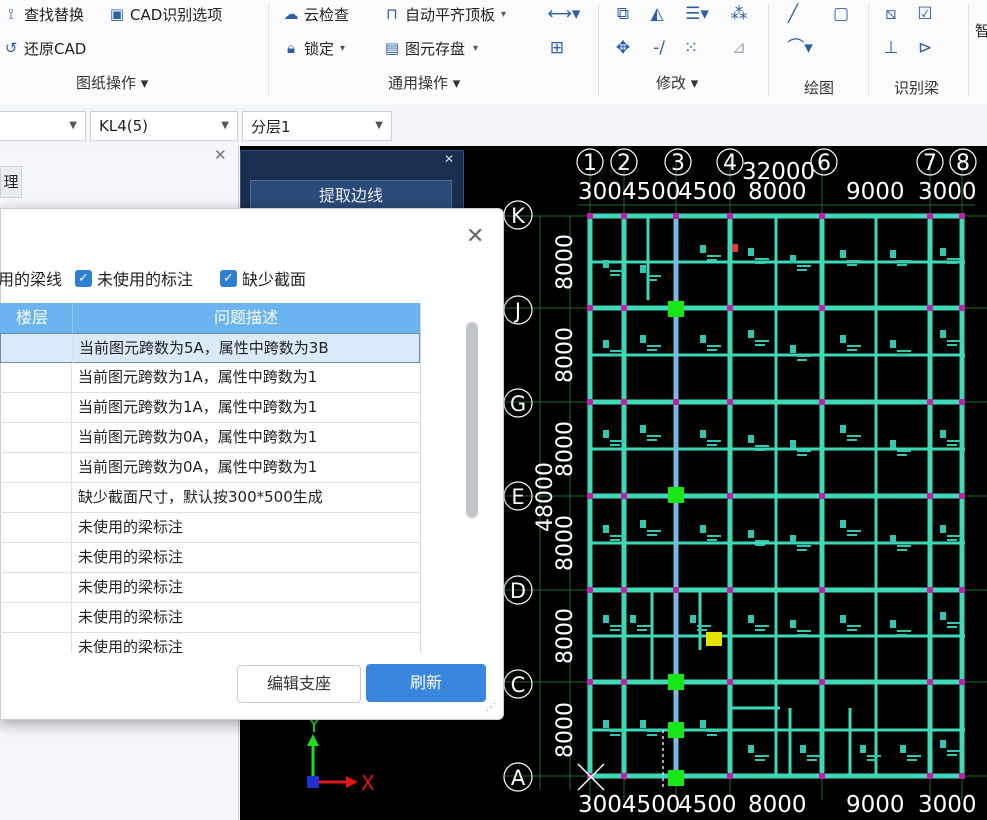 This screenshot has height=820, width=987. Describe the element at coordinates (430, 48) in the screenshot. I see `element-save-button: ▤ 图元存盘 ▾` at that location.